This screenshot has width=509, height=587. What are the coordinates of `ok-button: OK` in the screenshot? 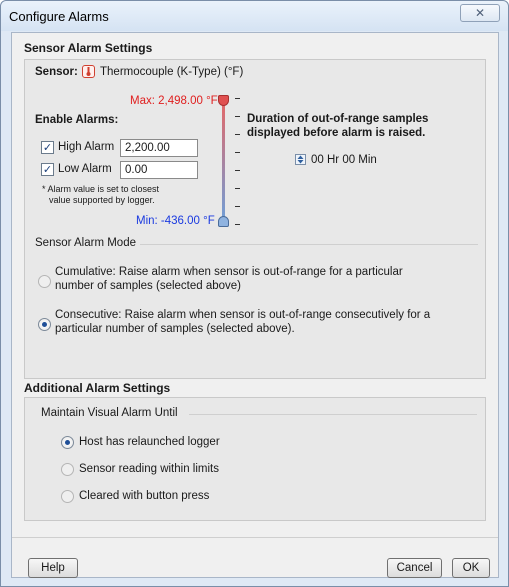 It's located at (471, 568).